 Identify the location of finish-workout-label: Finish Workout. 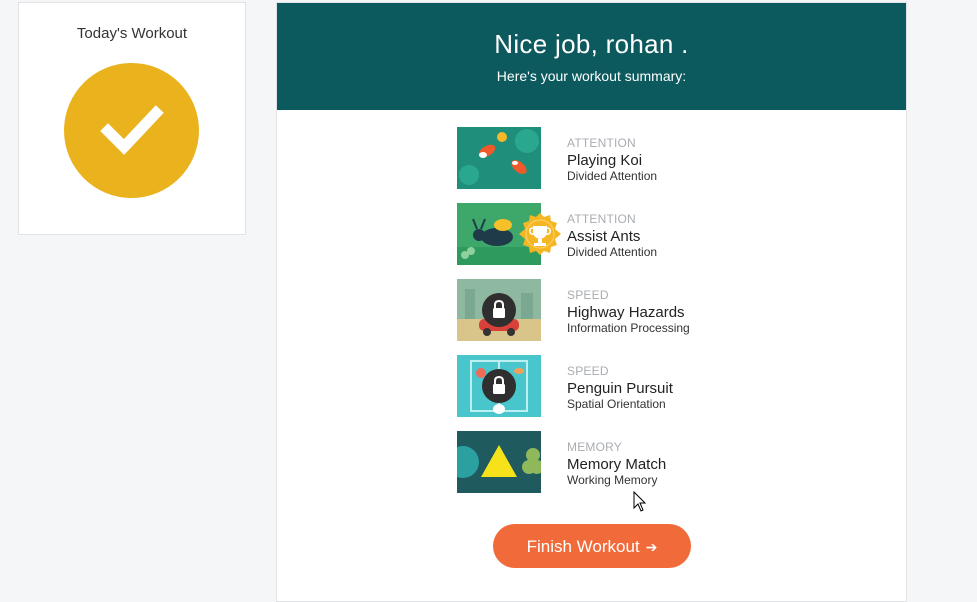
(583, 546).